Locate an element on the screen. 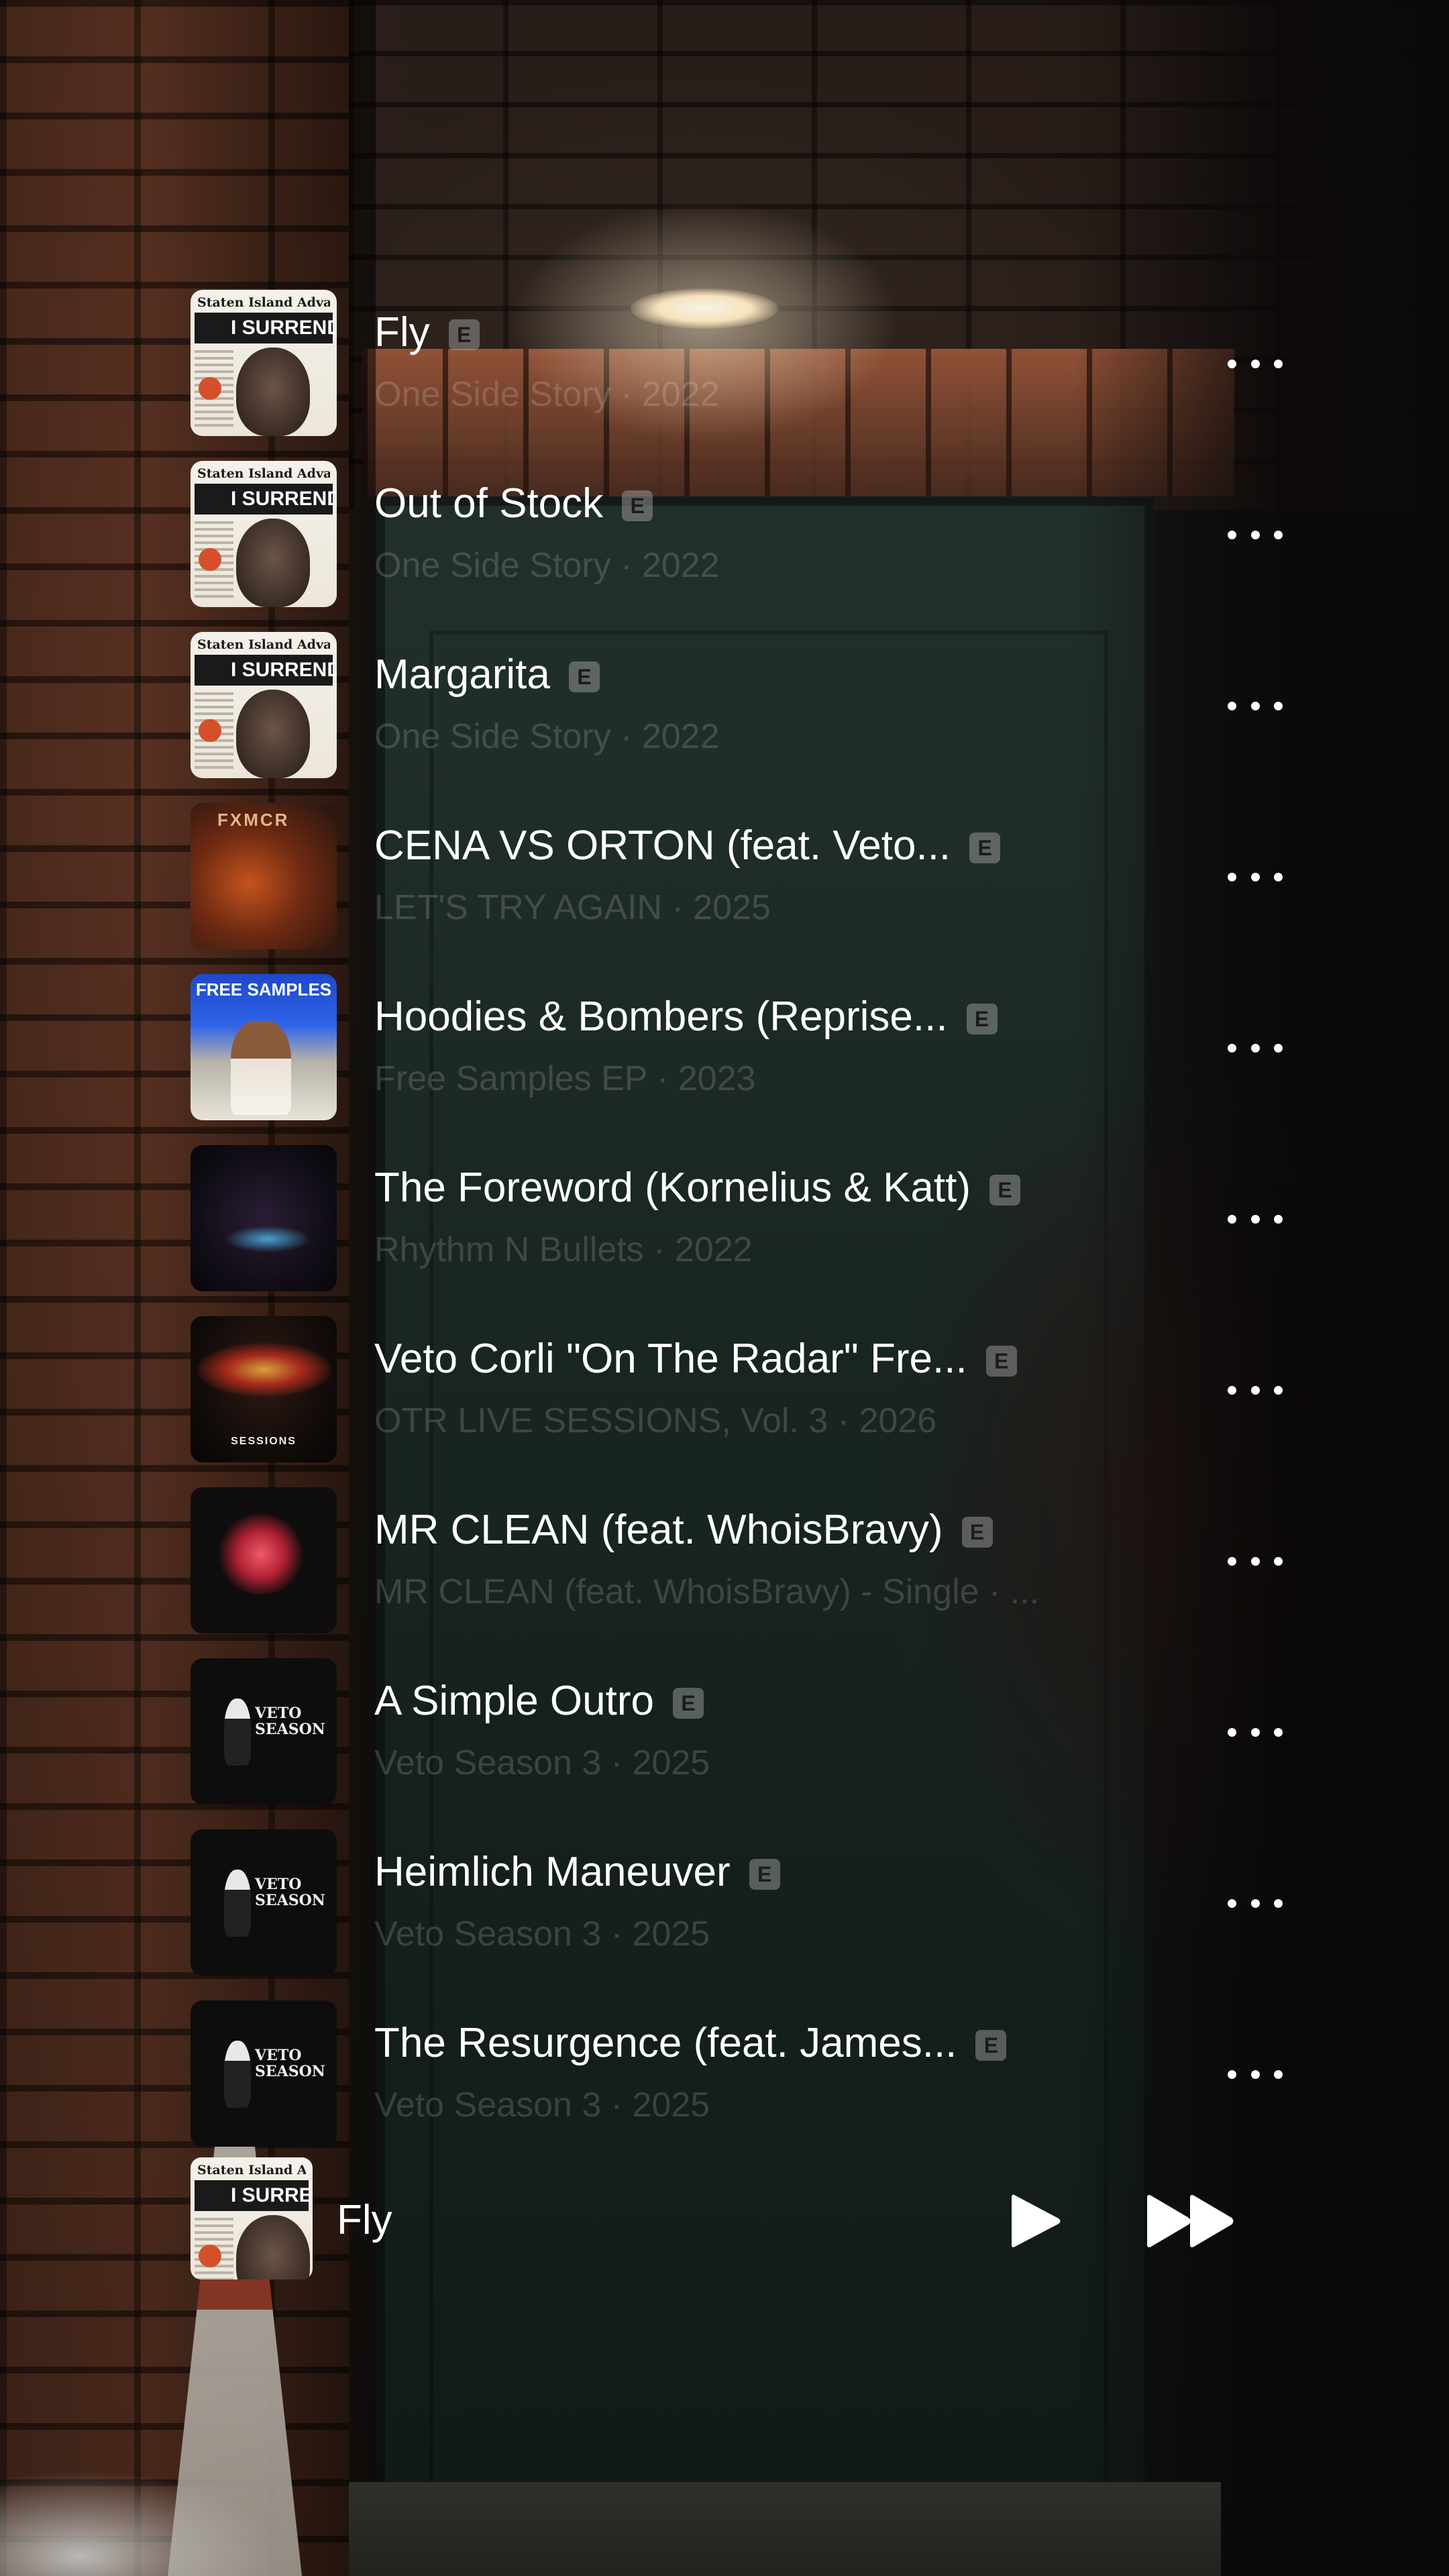 This screenshot has height=2576, width=1449. track-title: The Foreword (Kornelius & Katt) E is located at coordinates (697, 1188).